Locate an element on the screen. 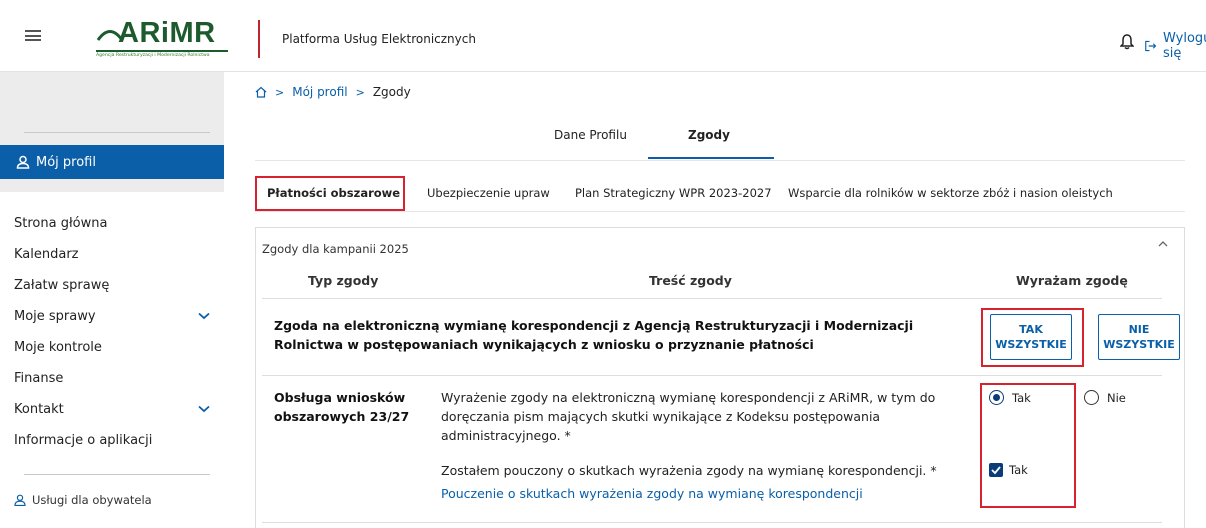 The height and width of the screenshot is (528, 1206). sidebar-item-app-info: Informacje o aplikacji is located at coordinates (112, 440).